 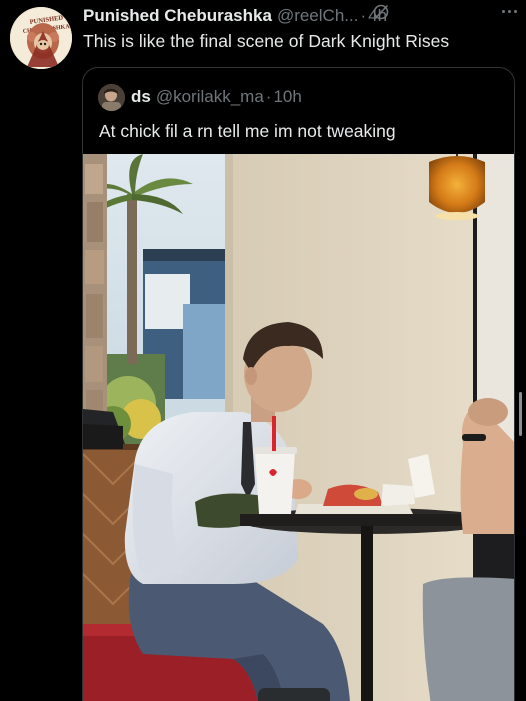 What do you see at coordinates (210, 97) in the screenshot?
I see `quoted-author-handle: @korilakk_ma` at bounding box center [210, 97].